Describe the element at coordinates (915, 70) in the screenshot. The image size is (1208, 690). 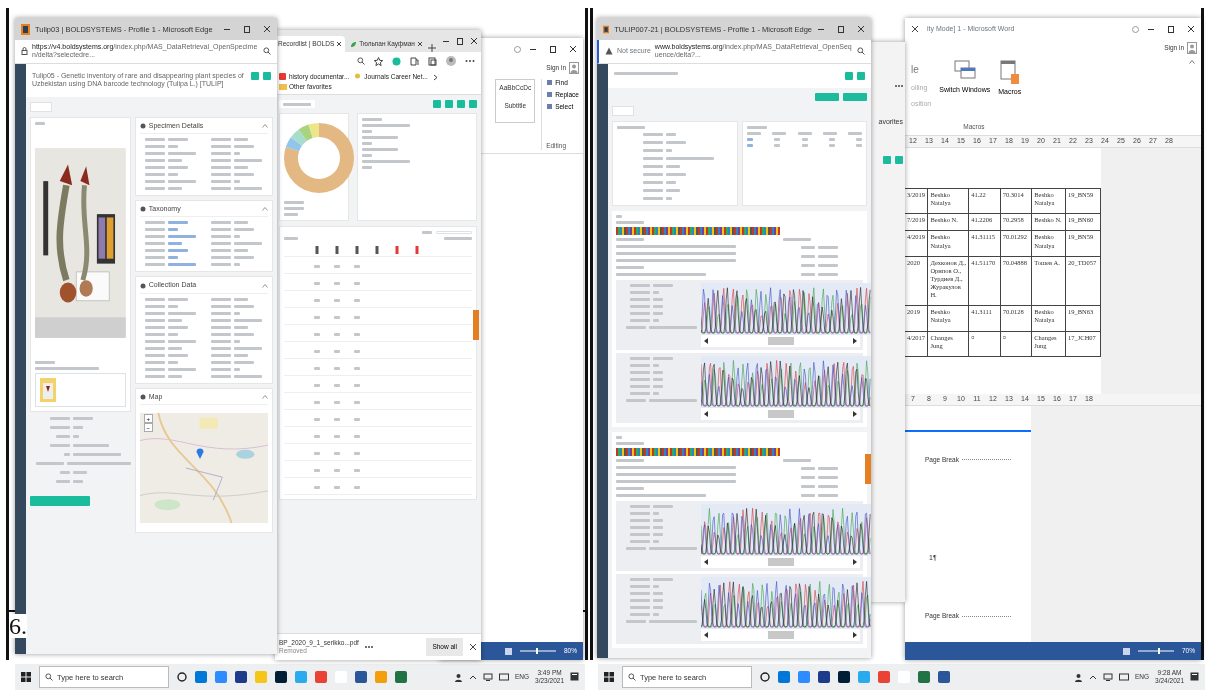
I see `ribbon-label: le` at that location.